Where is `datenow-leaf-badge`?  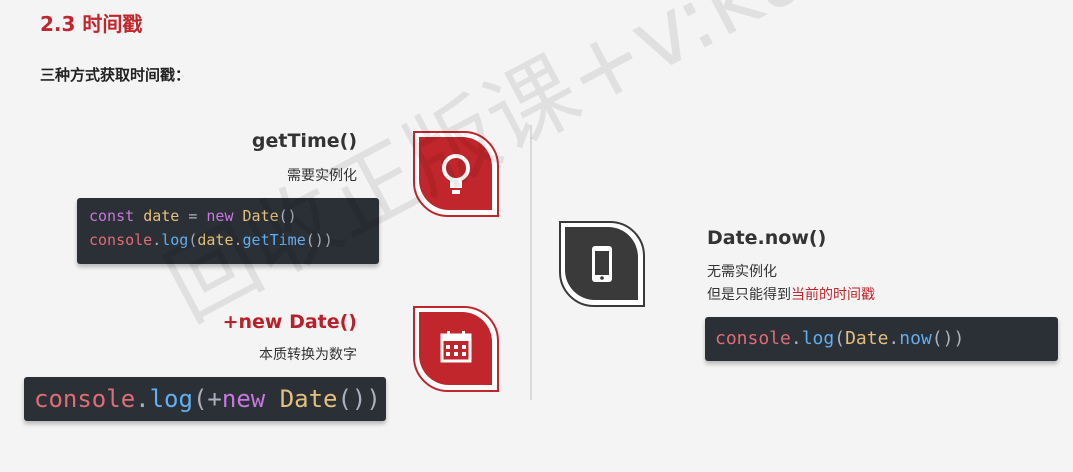 datenow-leaf-badge is located at coordinates (602, 264).